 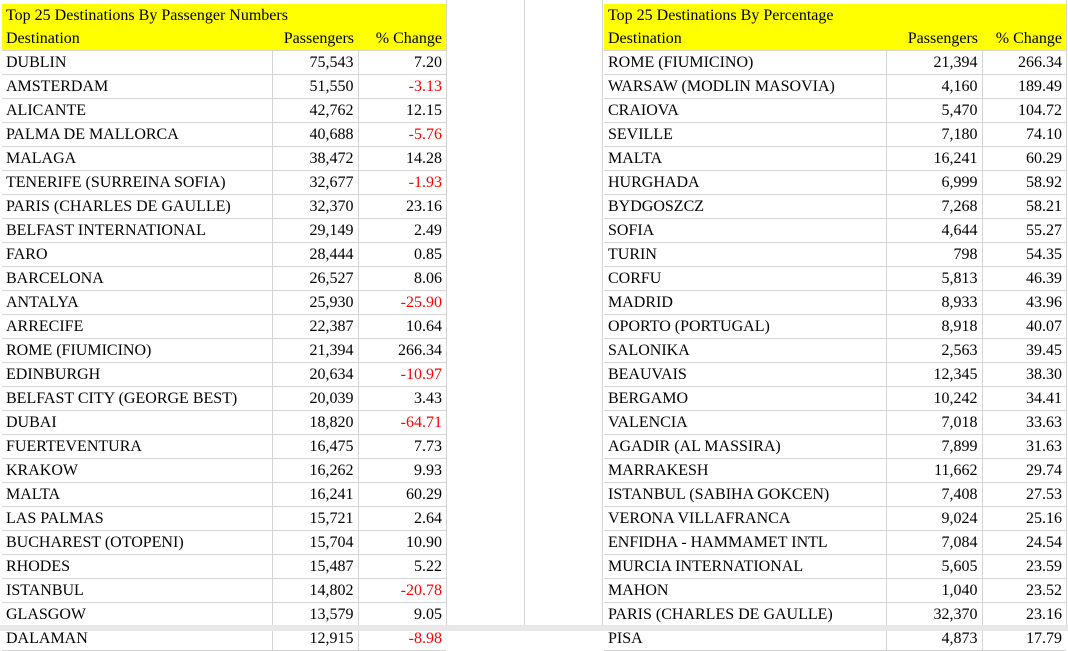 What do you see at coordinates (1024, 566) in the screenshot?
I see `change-cell: 23.59` at bounding box center [1024, 566].